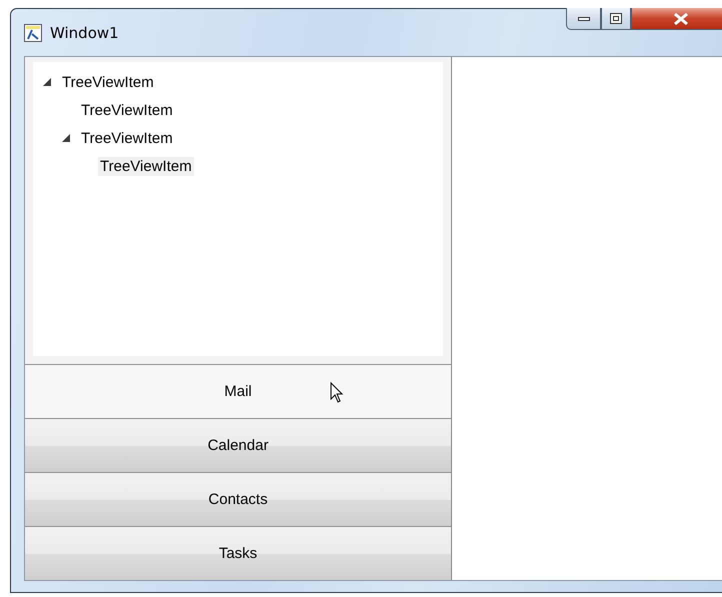 This screenshot has width=722, height=597. I want to click on cursor-icon, so click(337, 393).